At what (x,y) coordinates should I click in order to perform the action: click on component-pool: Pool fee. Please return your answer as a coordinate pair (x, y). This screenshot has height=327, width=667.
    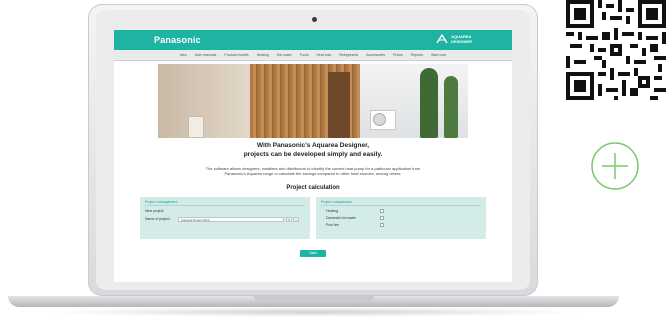
    Looking at the image, I should click on (332, 225).